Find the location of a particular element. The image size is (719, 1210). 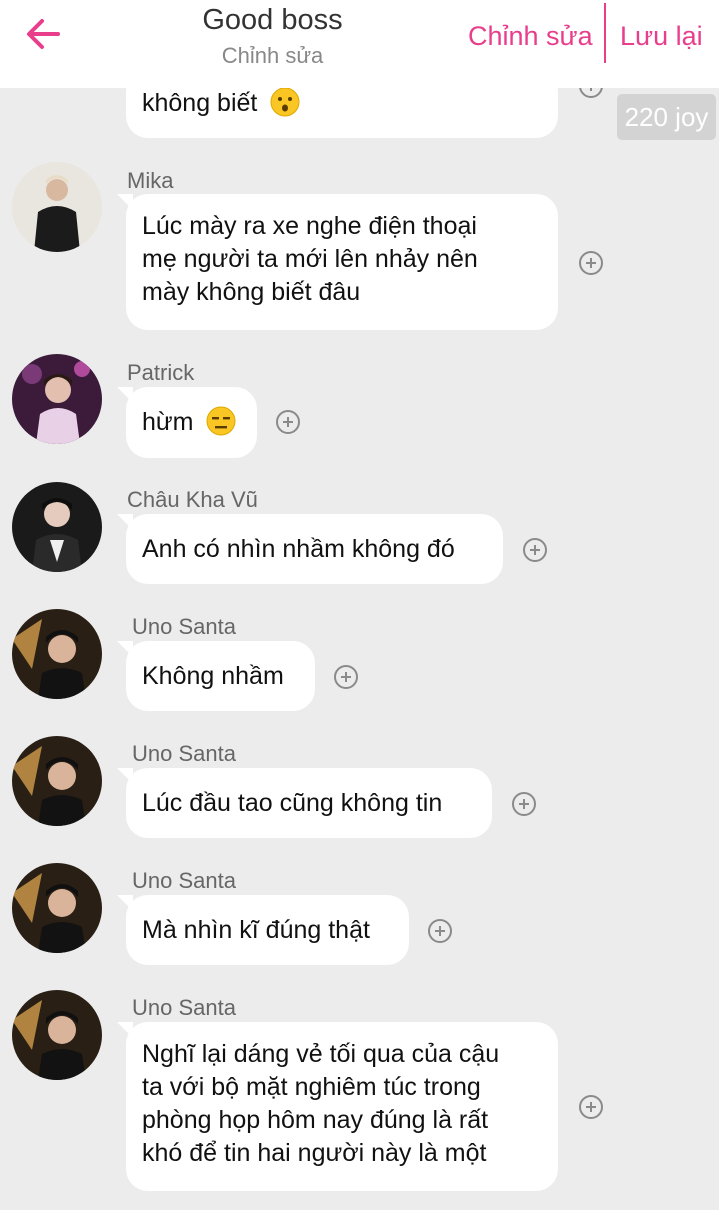

sender-name: Mika is located at coordinates (150, 180).